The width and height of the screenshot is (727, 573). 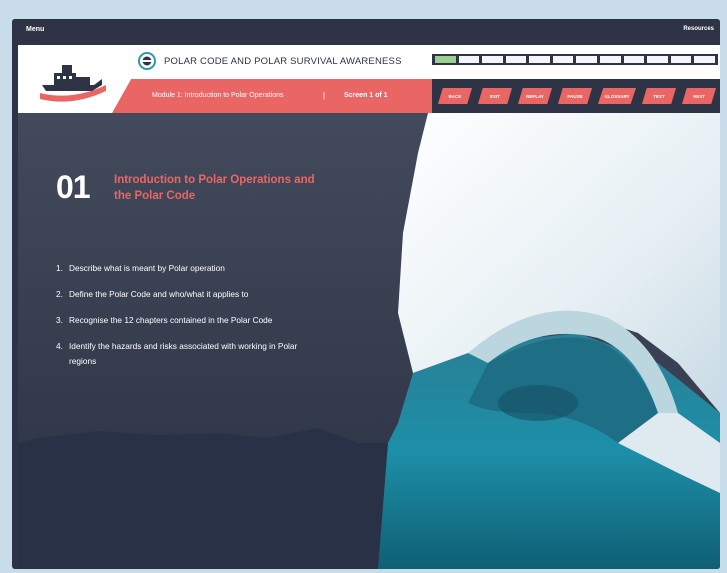 I want to click on replay-button: REPLAY, so click(x=535, y=96).